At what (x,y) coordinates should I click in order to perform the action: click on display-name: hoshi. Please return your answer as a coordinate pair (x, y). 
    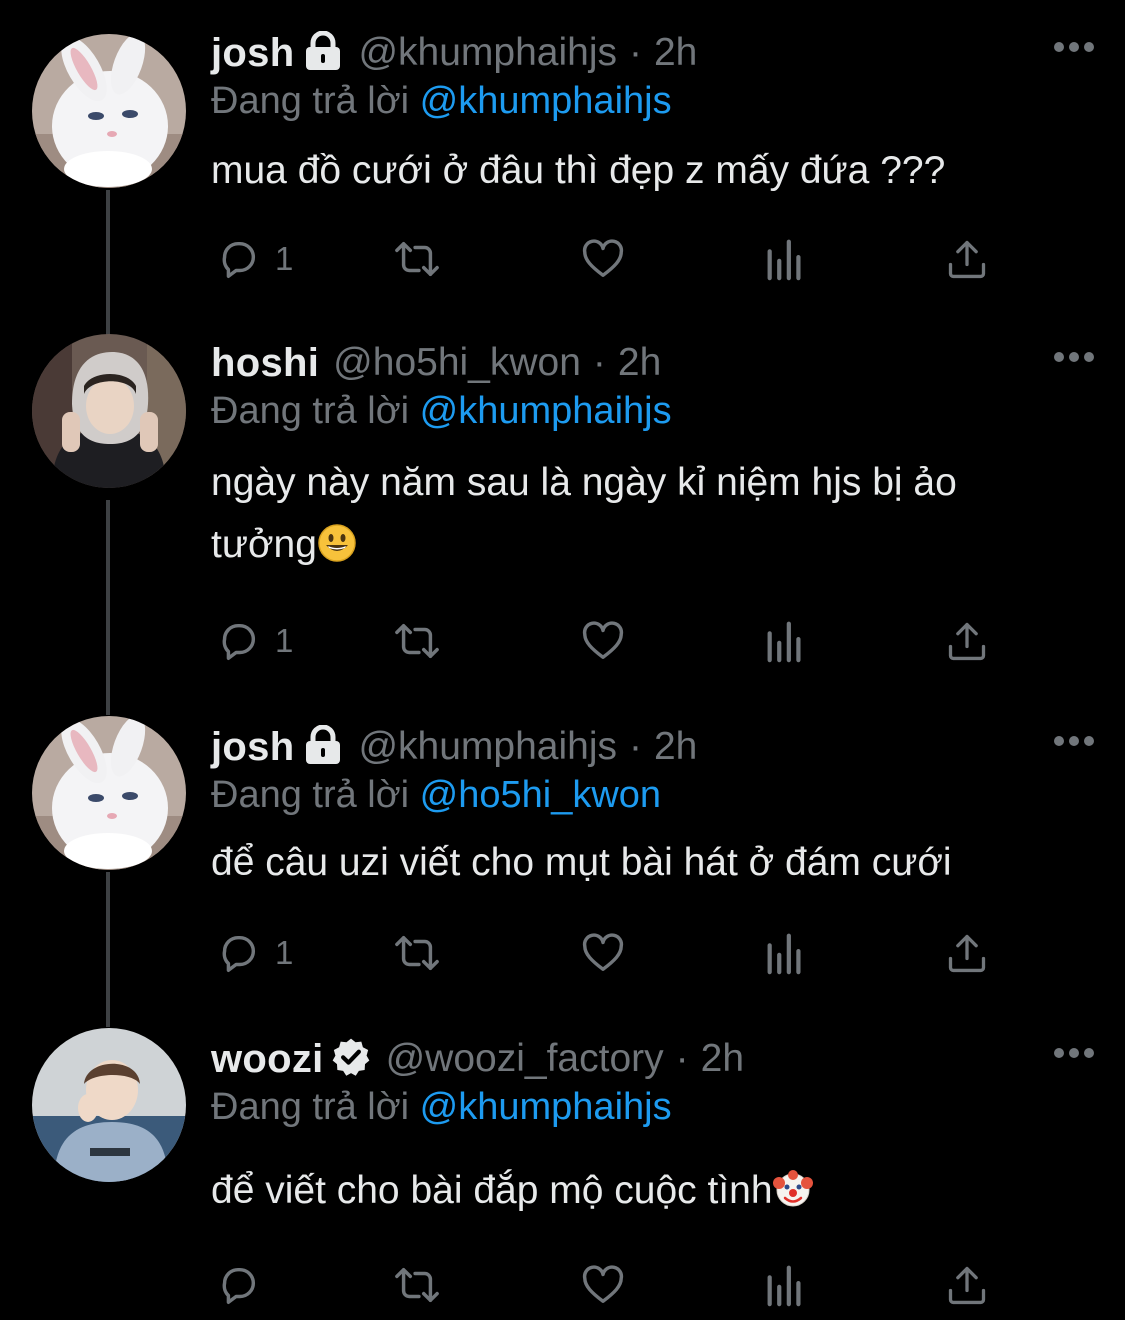
    Looking at the image, I should click on (265, 363).